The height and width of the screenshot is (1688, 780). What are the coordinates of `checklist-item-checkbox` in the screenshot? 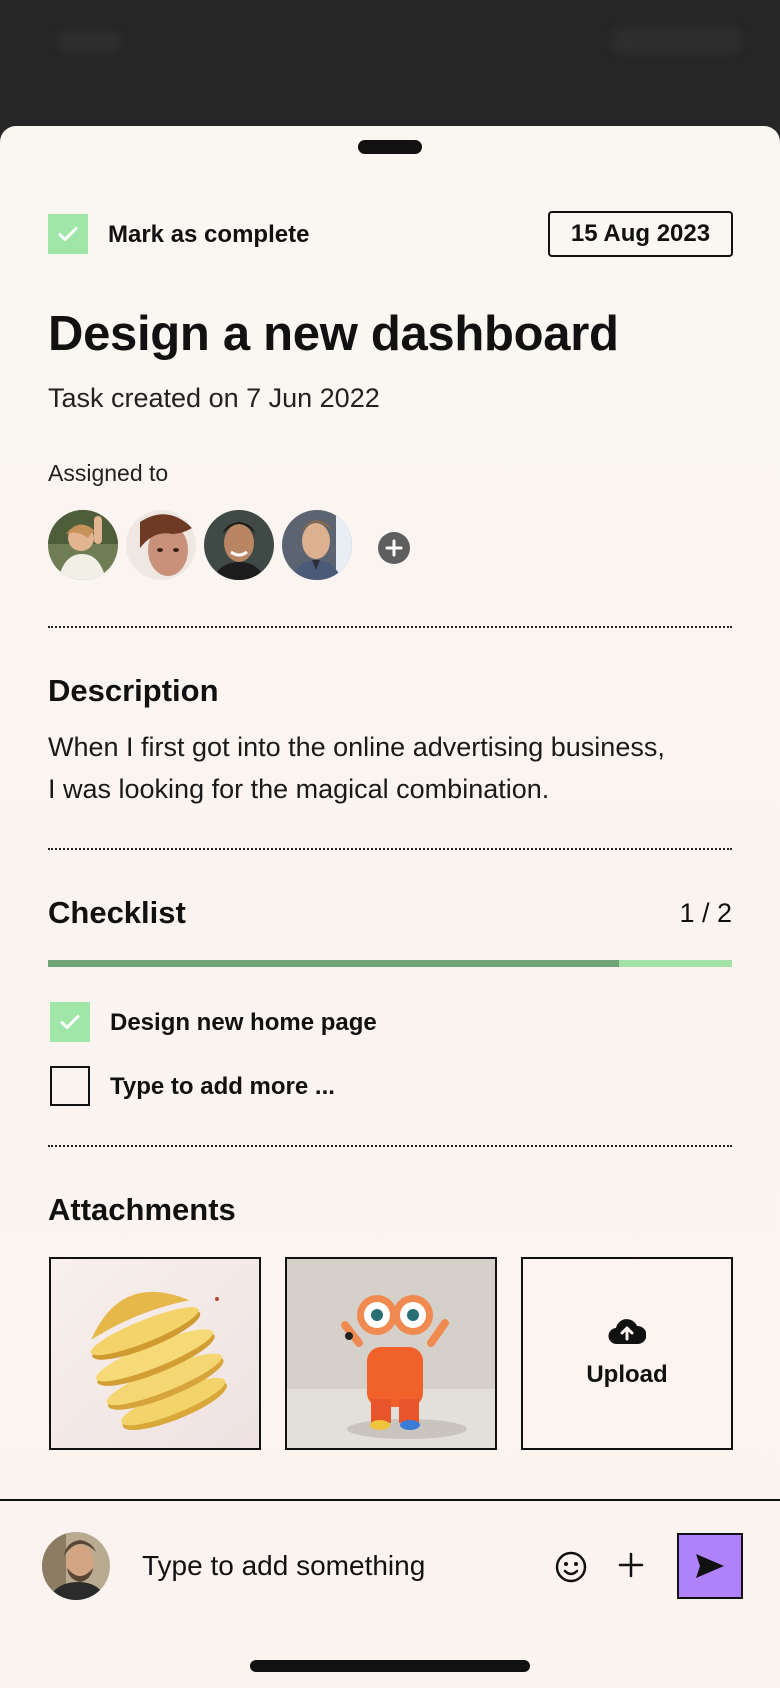 It's located at (70, 1022).